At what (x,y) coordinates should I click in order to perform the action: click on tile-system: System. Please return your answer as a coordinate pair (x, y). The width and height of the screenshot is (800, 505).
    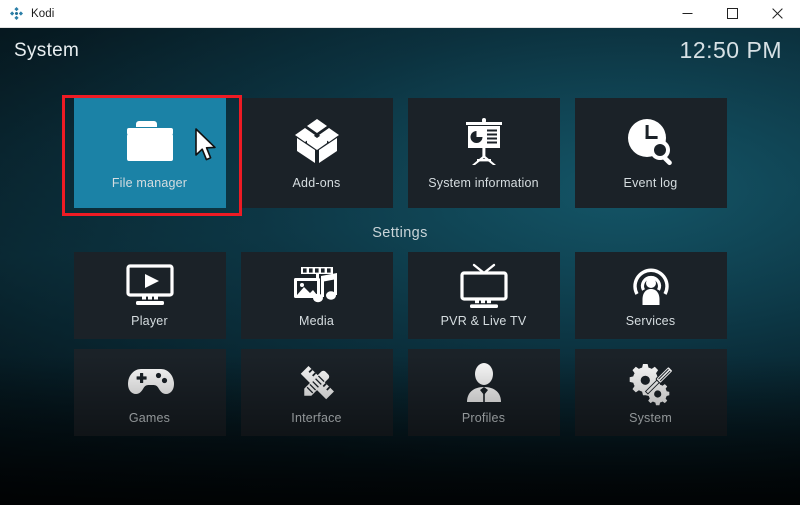
    Looking at the image, I should click on (650, 392).